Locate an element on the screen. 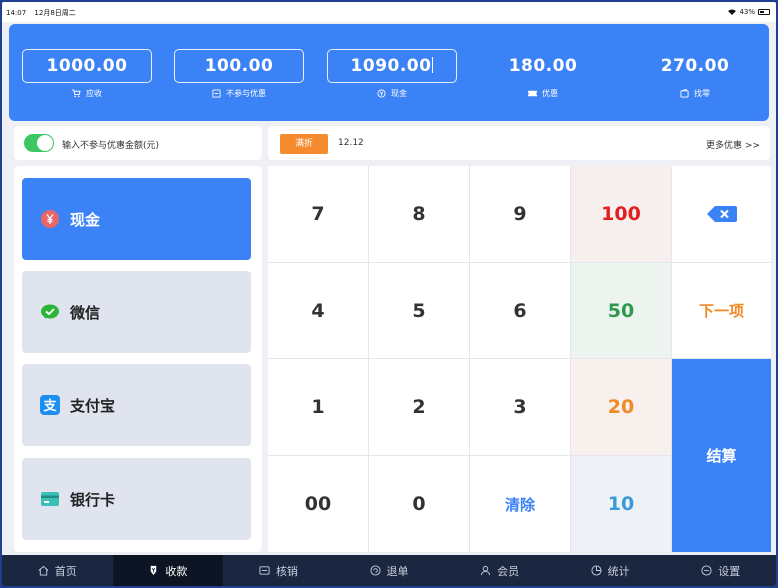 This screenshot has width=778, height=588. discount-label: 优惠 is located at coordinates (550, 93).